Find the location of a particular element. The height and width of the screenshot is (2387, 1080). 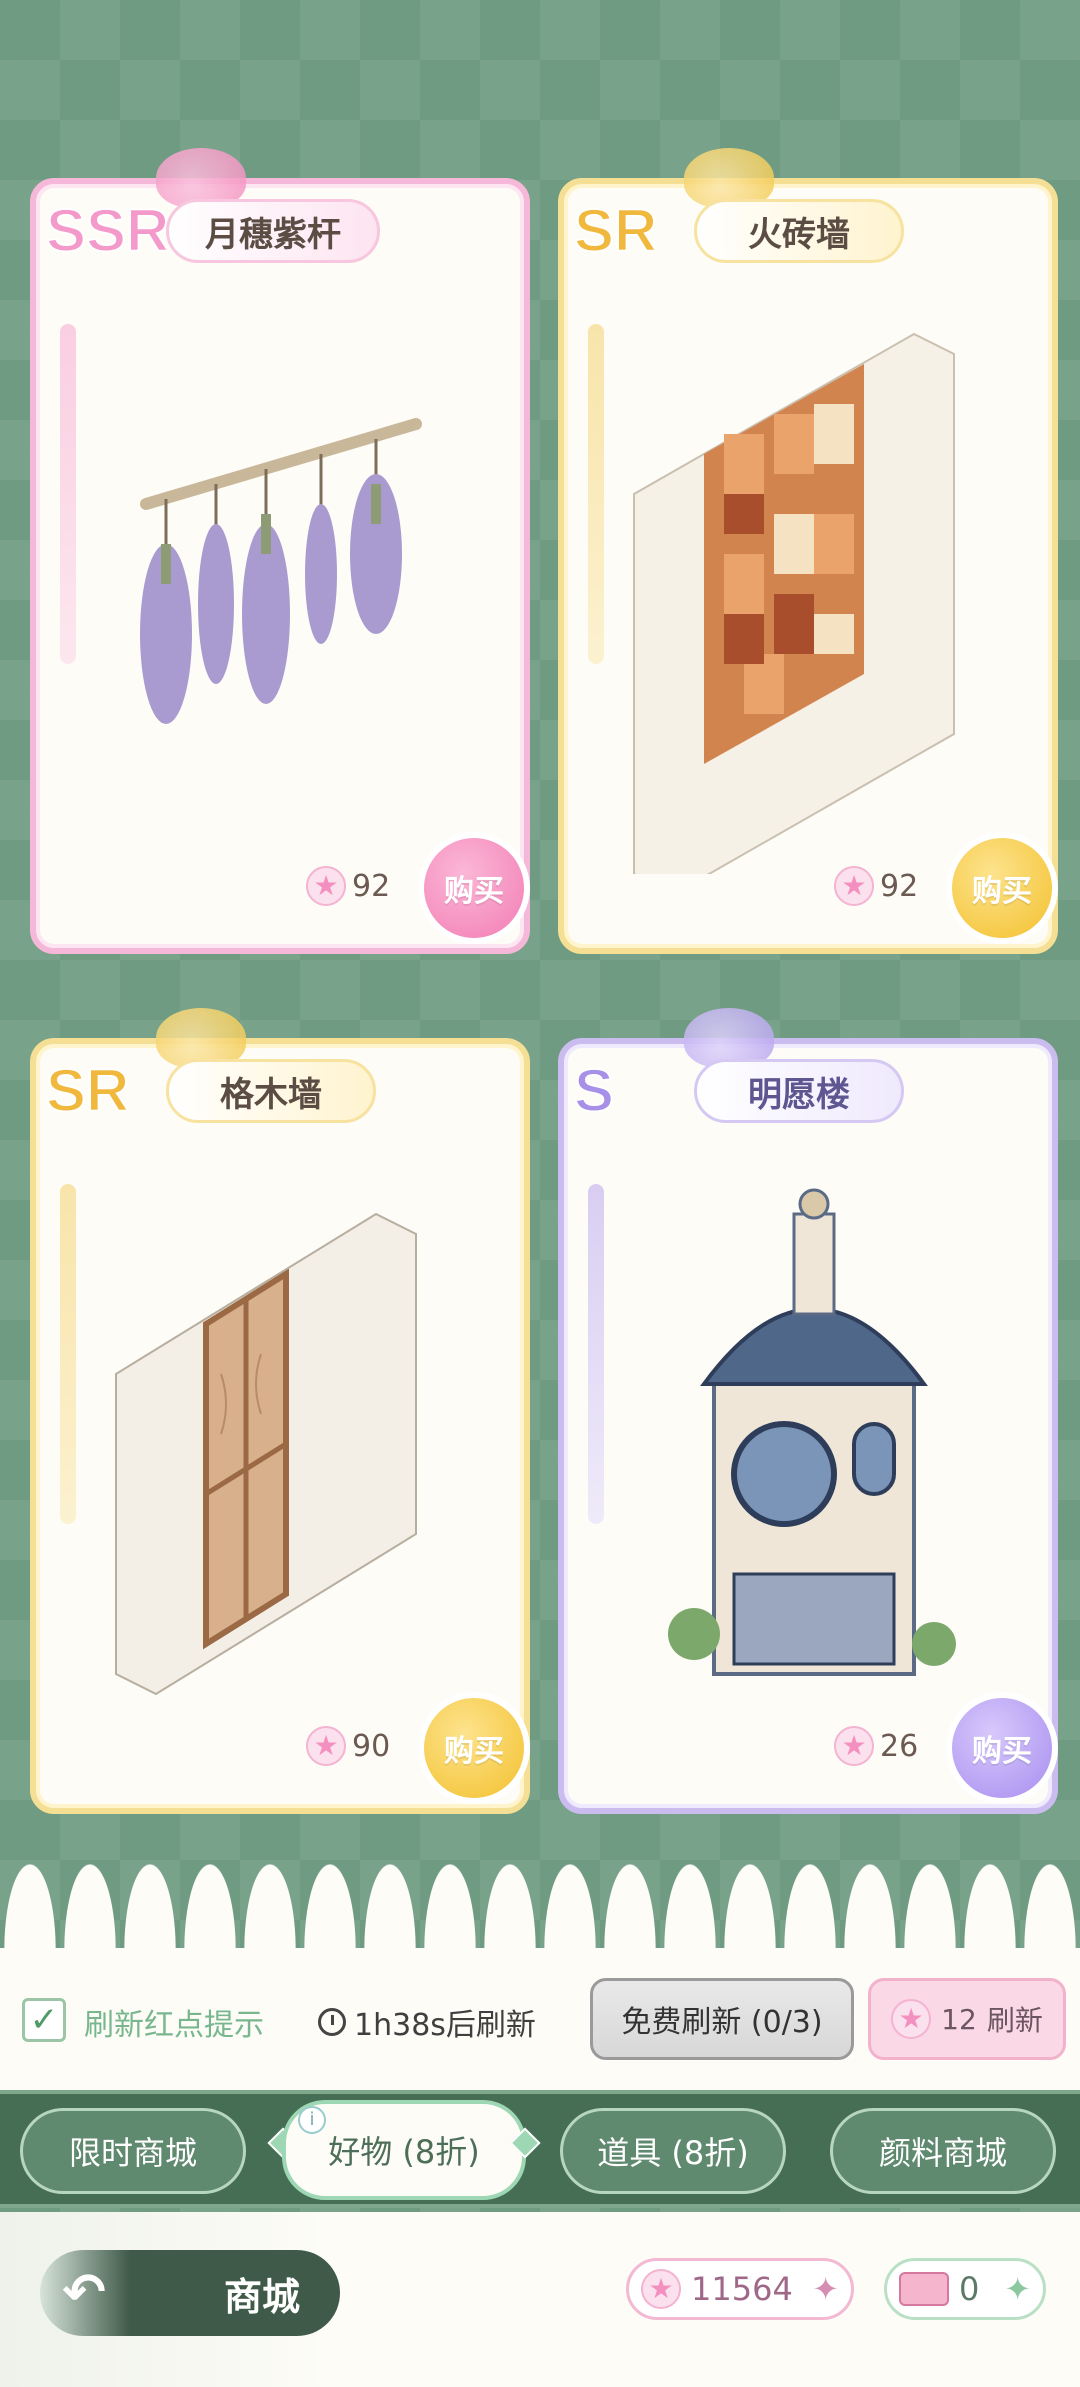

card-header: SR 格木墙 is located at coordinates (221, 1091).